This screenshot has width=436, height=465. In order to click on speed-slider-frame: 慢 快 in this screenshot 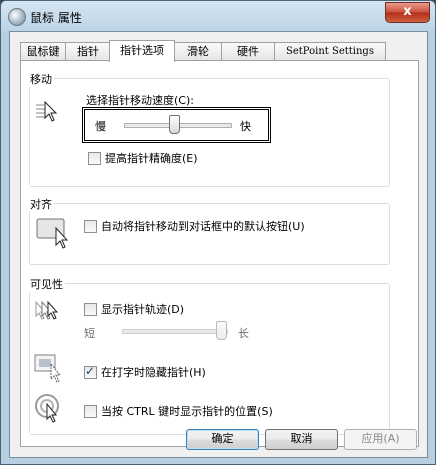, I will do `click(176, 125)`.